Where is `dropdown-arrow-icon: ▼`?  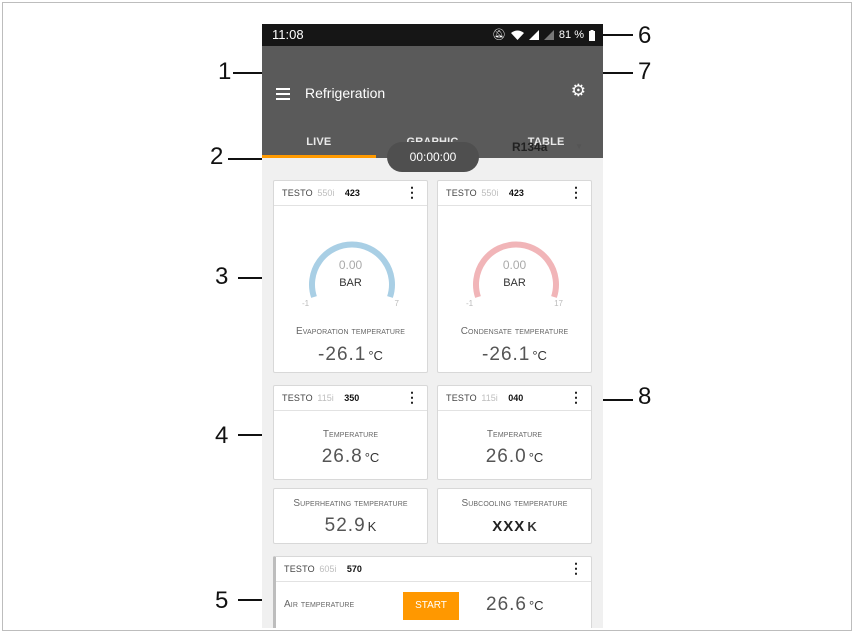 dropdown-arrow-icon: ▼ is located at coordinates (579, 146).